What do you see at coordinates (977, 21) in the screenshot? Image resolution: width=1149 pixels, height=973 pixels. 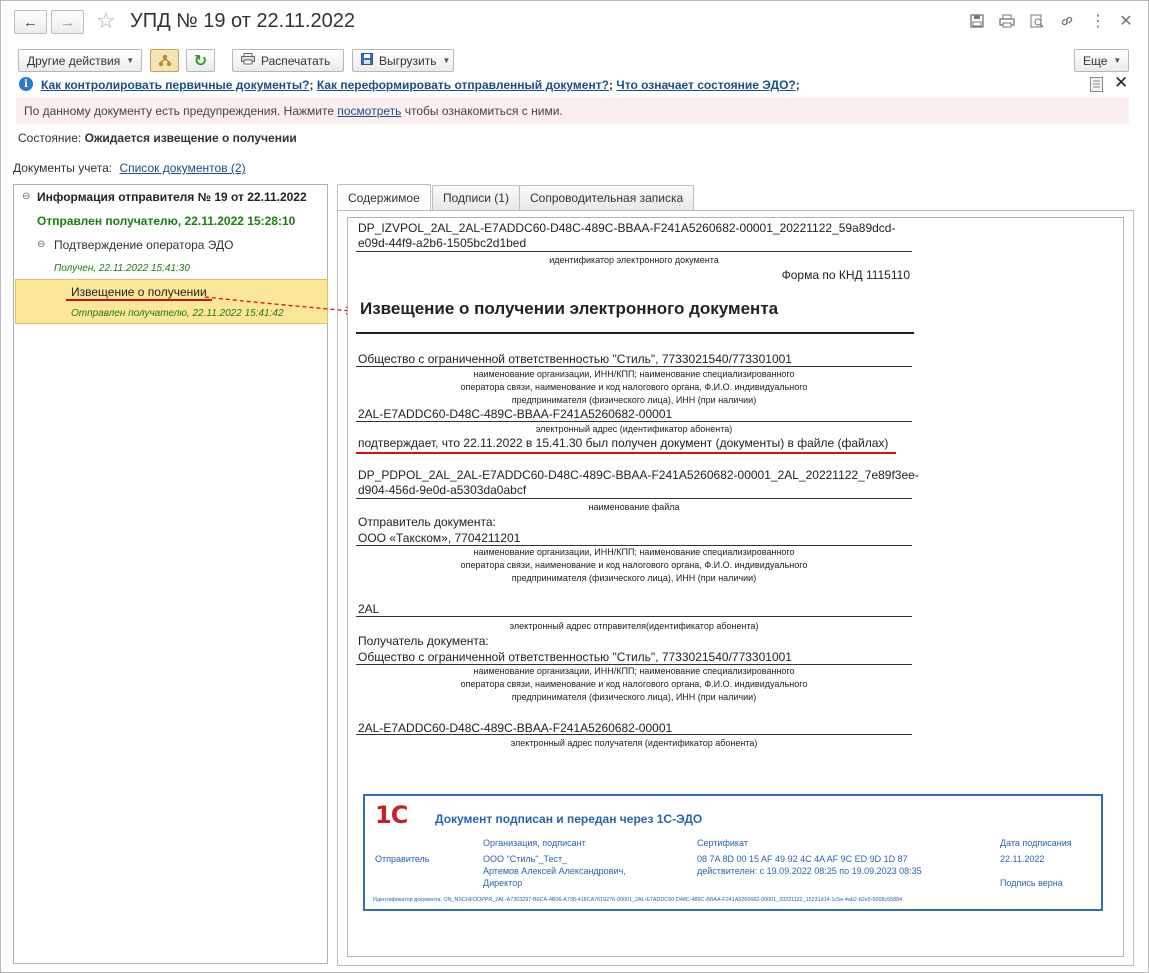 I see `save-icon` at bounding box center [977, 21].